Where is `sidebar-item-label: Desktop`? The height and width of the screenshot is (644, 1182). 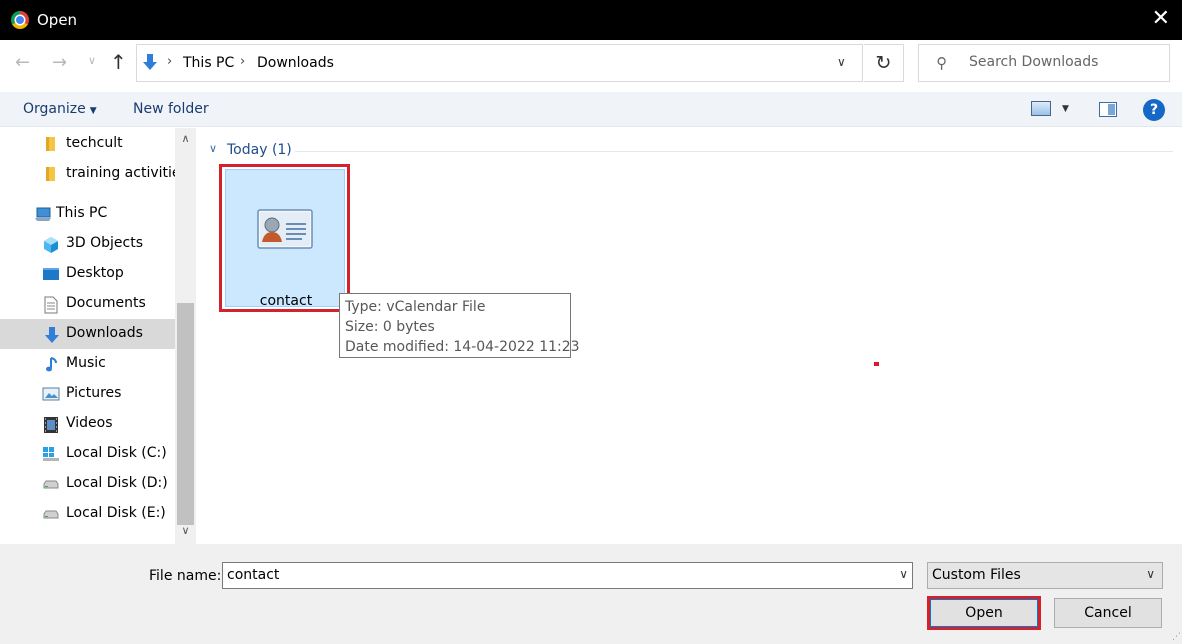 sidebar-item-label: Desktop is located at coordinates (95, 273).